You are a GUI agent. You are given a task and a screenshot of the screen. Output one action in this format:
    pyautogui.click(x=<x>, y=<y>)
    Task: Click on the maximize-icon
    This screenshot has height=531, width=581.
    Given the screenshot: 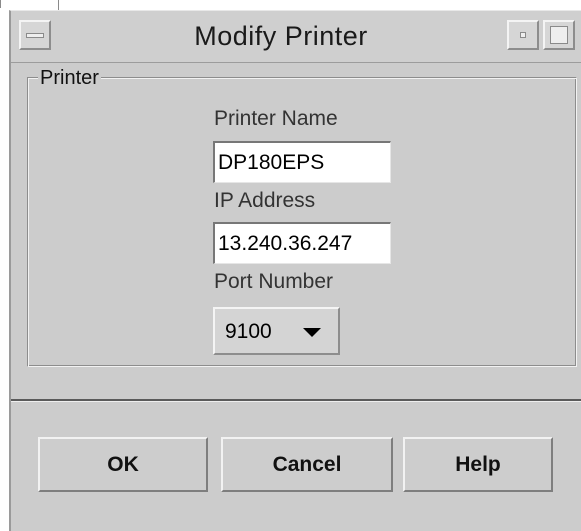 What is the action you would take?
    pyautogui.click(x=559, y=35)
    